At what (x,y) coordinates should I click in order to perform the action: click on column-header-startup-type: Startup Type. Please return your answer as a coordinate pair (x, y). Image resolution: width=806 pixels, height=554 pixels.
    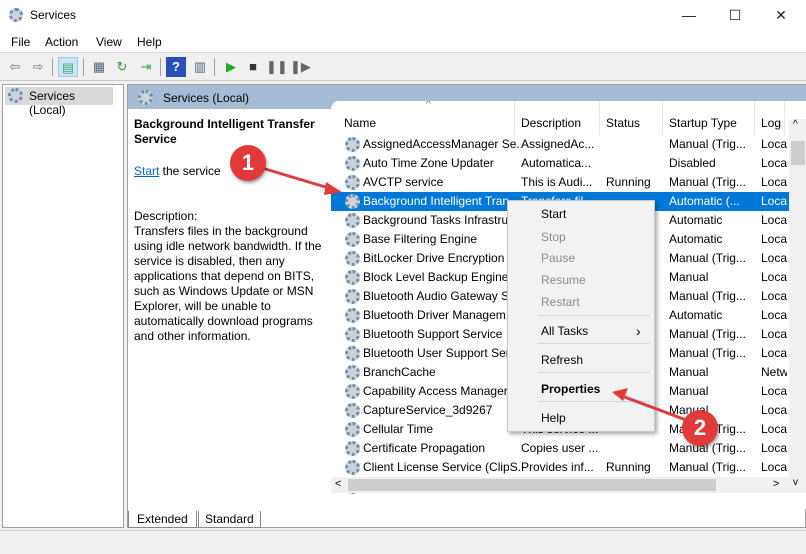
    Looking at the image, I should click on (709, 118).